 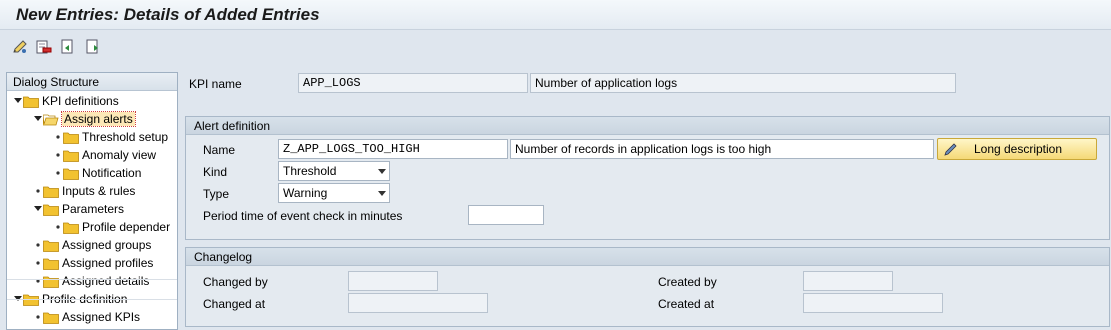 I want to click on tree-item-label: Assigned groups, so click(x=107, y=245).